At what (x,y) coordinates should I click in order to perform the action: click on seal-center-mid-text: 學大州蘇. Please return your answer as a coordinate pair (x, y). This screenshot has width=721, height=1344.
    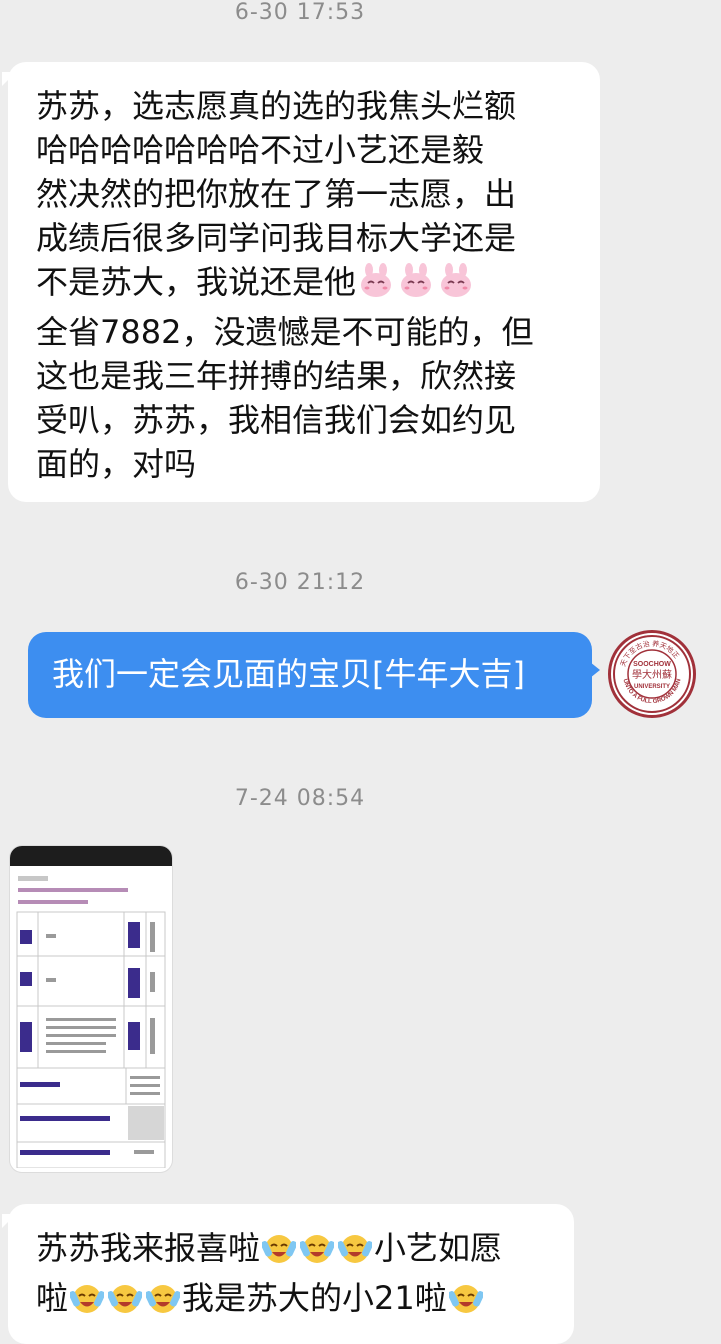
    Looking at the image, I should click on (652, 674).